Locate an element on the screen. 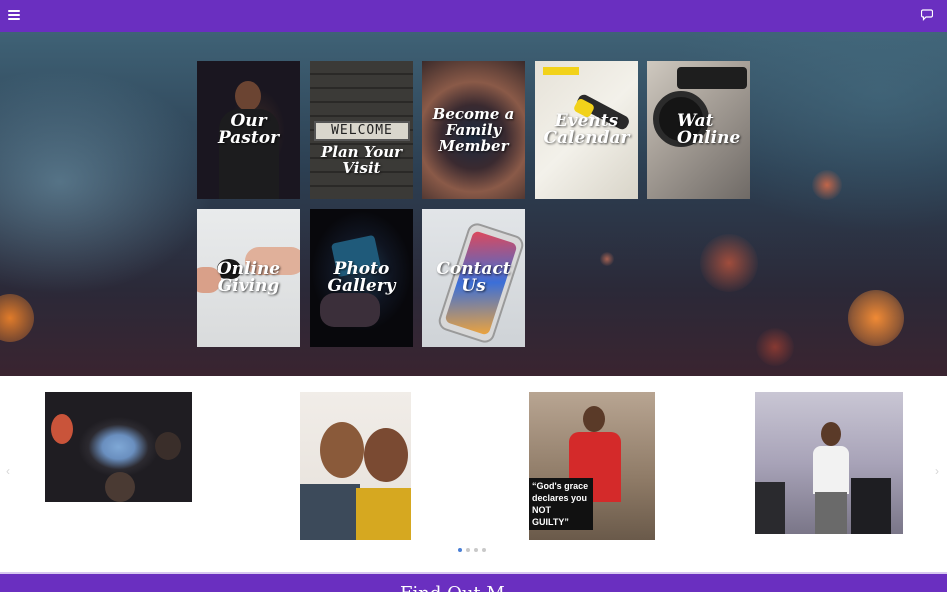 This screenshot has width=947, height=592. hamburger-menu-icon is located at coordinates (14, 15).